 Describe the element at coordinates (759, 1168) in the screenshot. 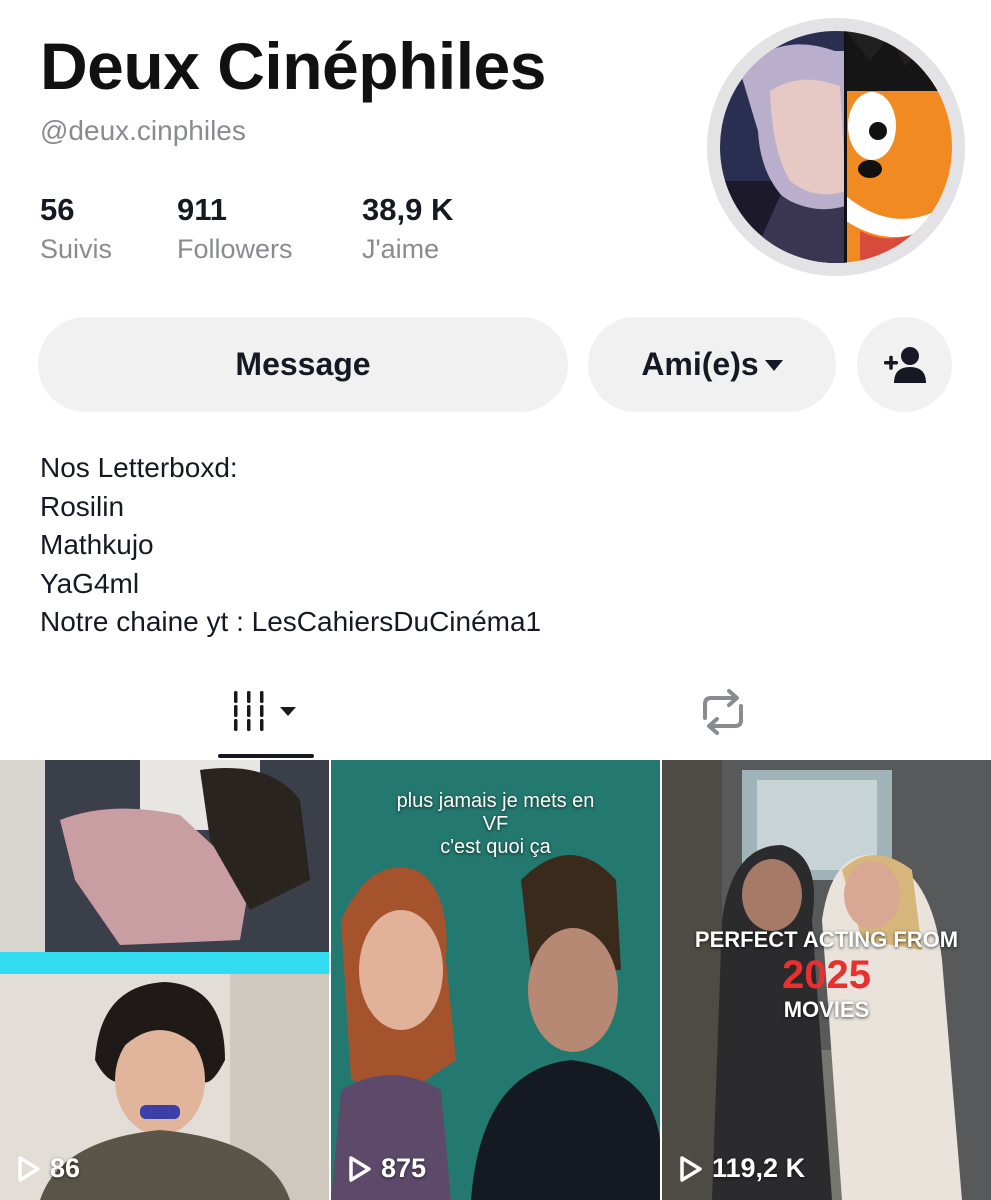

I see `view-count-value: 119,2 K` at that location.